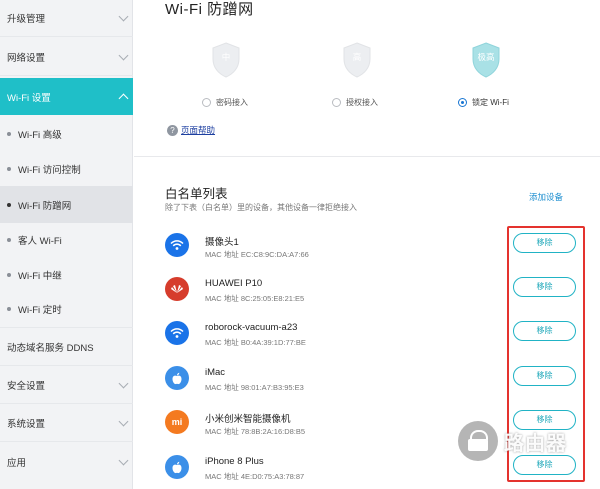  I want to click on device-name: HUAWEI P10, so click(234, 283).